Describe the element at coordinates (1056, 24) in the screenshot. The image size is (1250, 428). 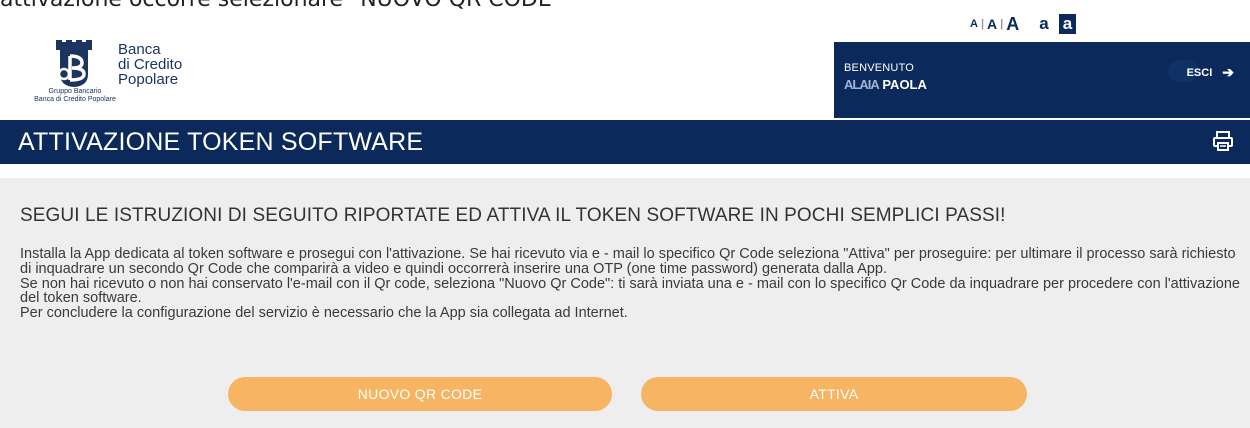
I see `contrast-controls: a a` at that location.